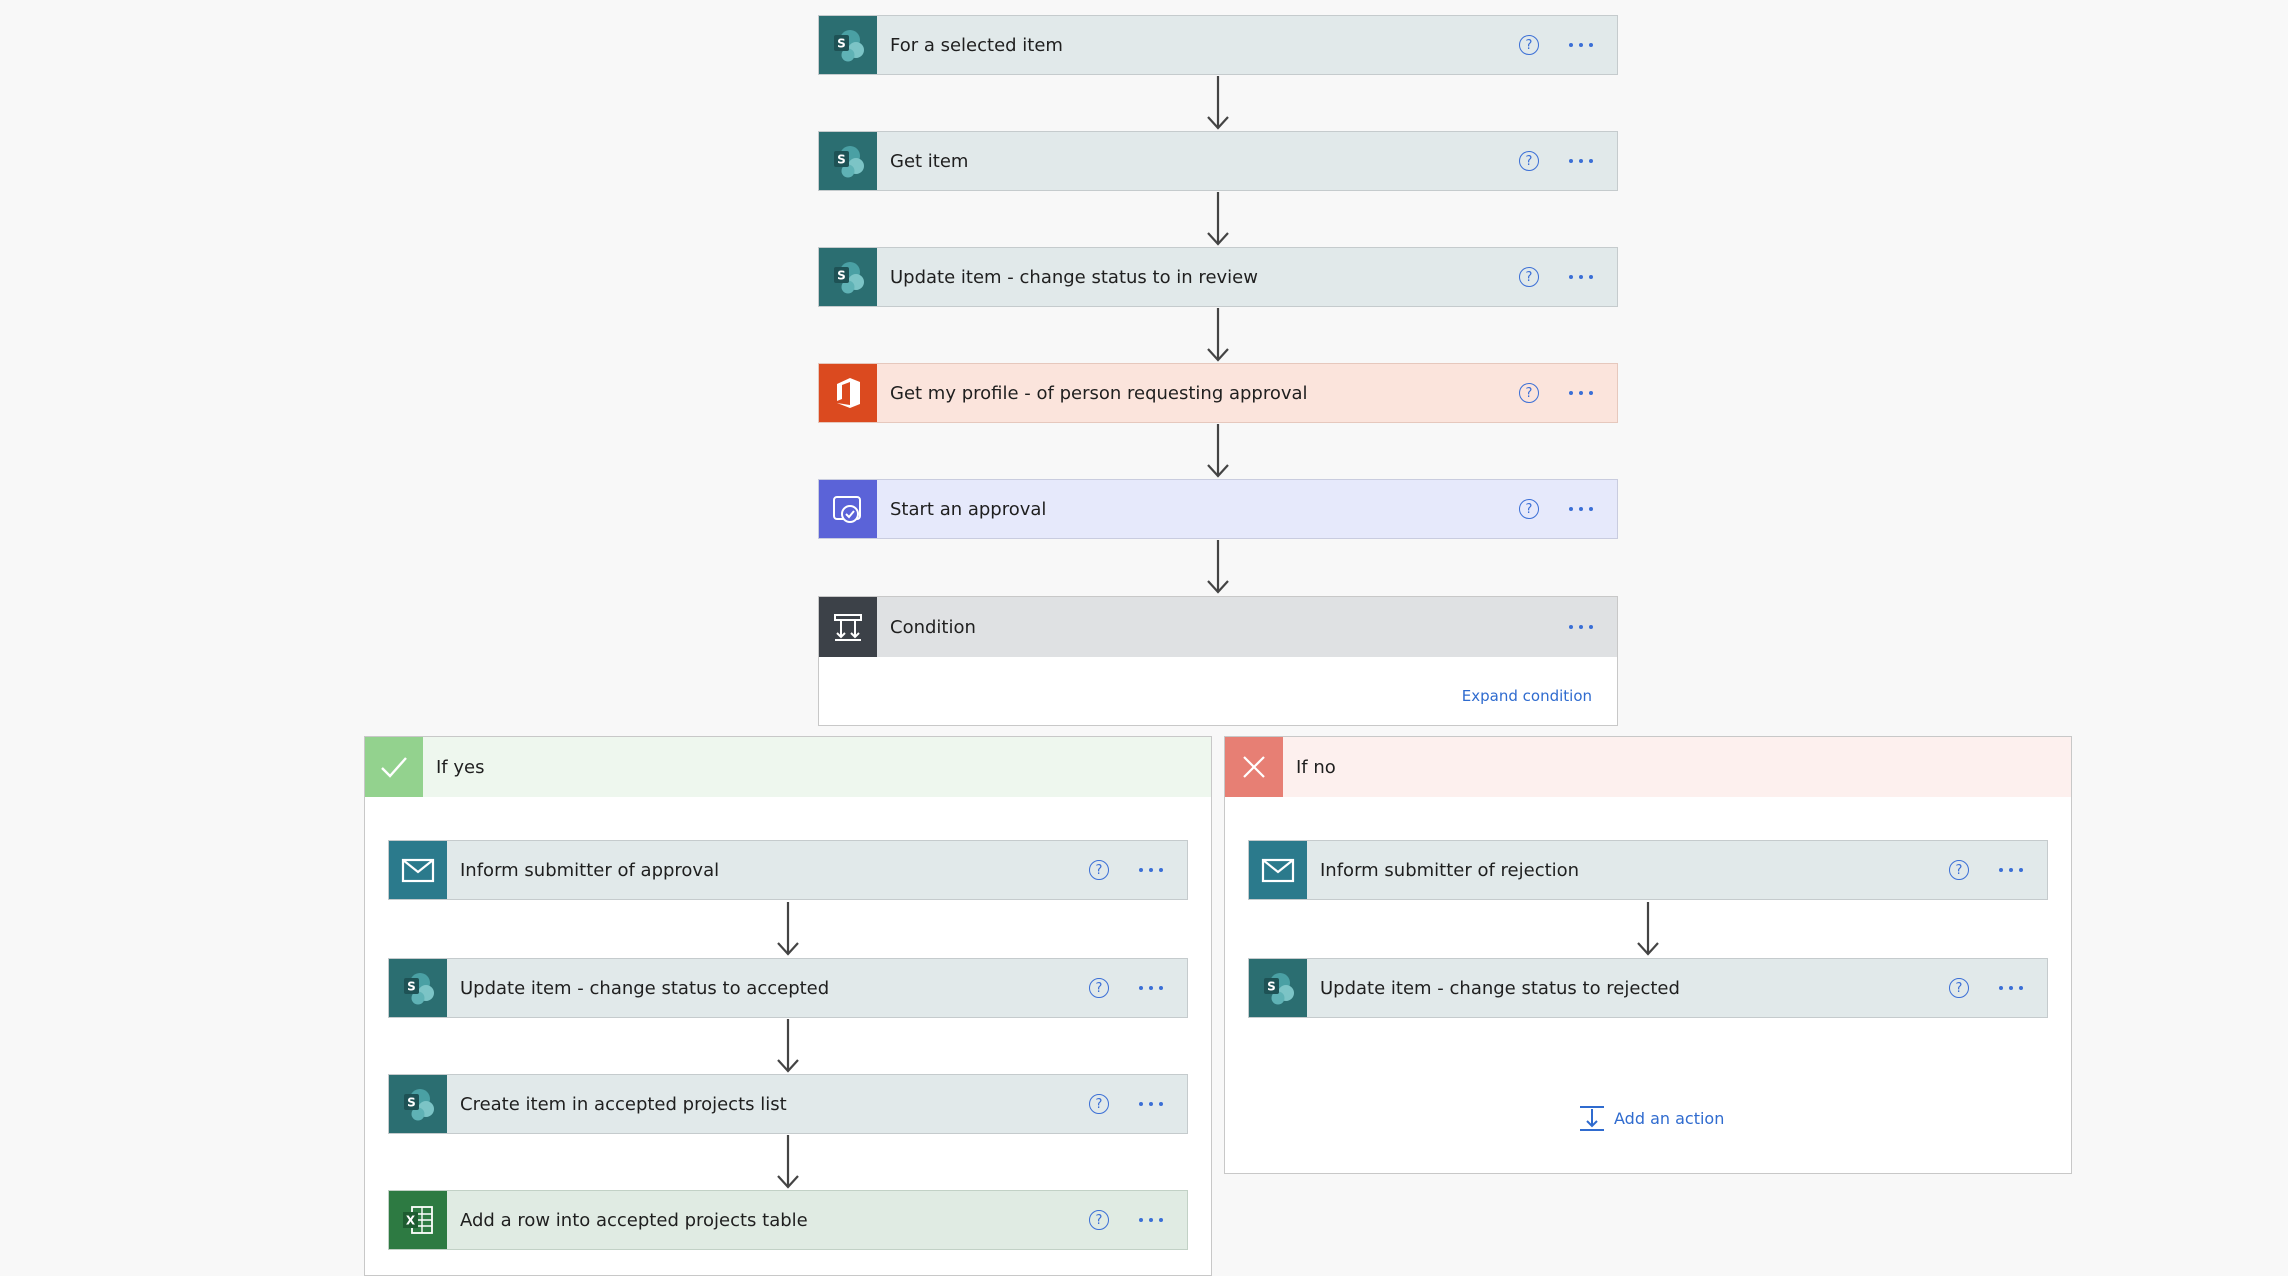  What do you see at coordinates (1500, 988) in the screenshot?
I see `step-title: Update item - change status to rejected` at bounding box center [1500, 988].